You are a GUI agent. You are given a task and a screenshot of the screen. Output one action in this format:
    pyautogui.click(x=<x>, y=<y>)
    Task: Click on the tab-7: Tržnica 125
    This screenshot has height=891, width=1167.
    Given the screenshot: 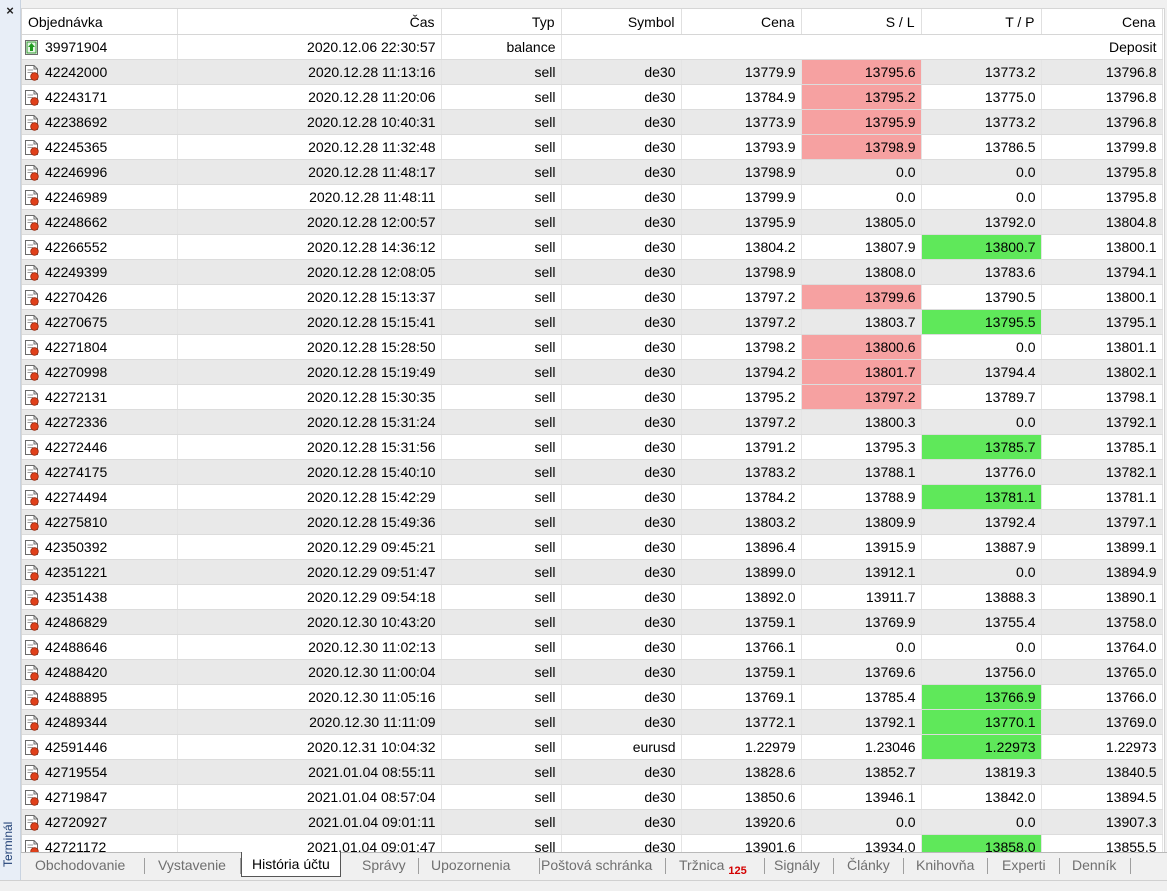 What is the action you would take?
    pyautogui.click(x=713, y=865)
    